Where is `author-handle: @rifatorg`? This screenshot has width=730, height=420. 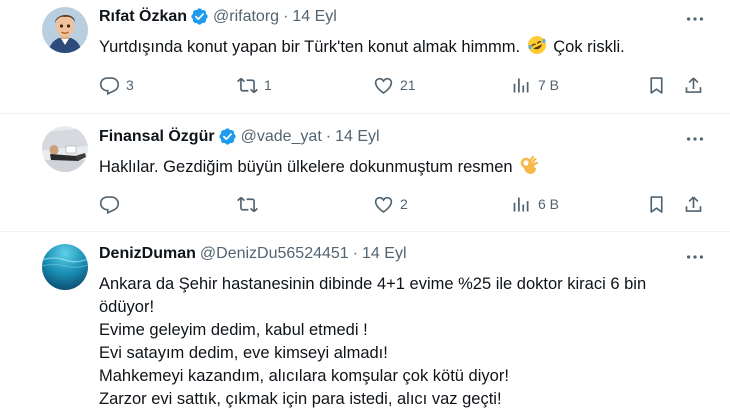 author-handle: @rifatorg is located at coordinates (246, 17).